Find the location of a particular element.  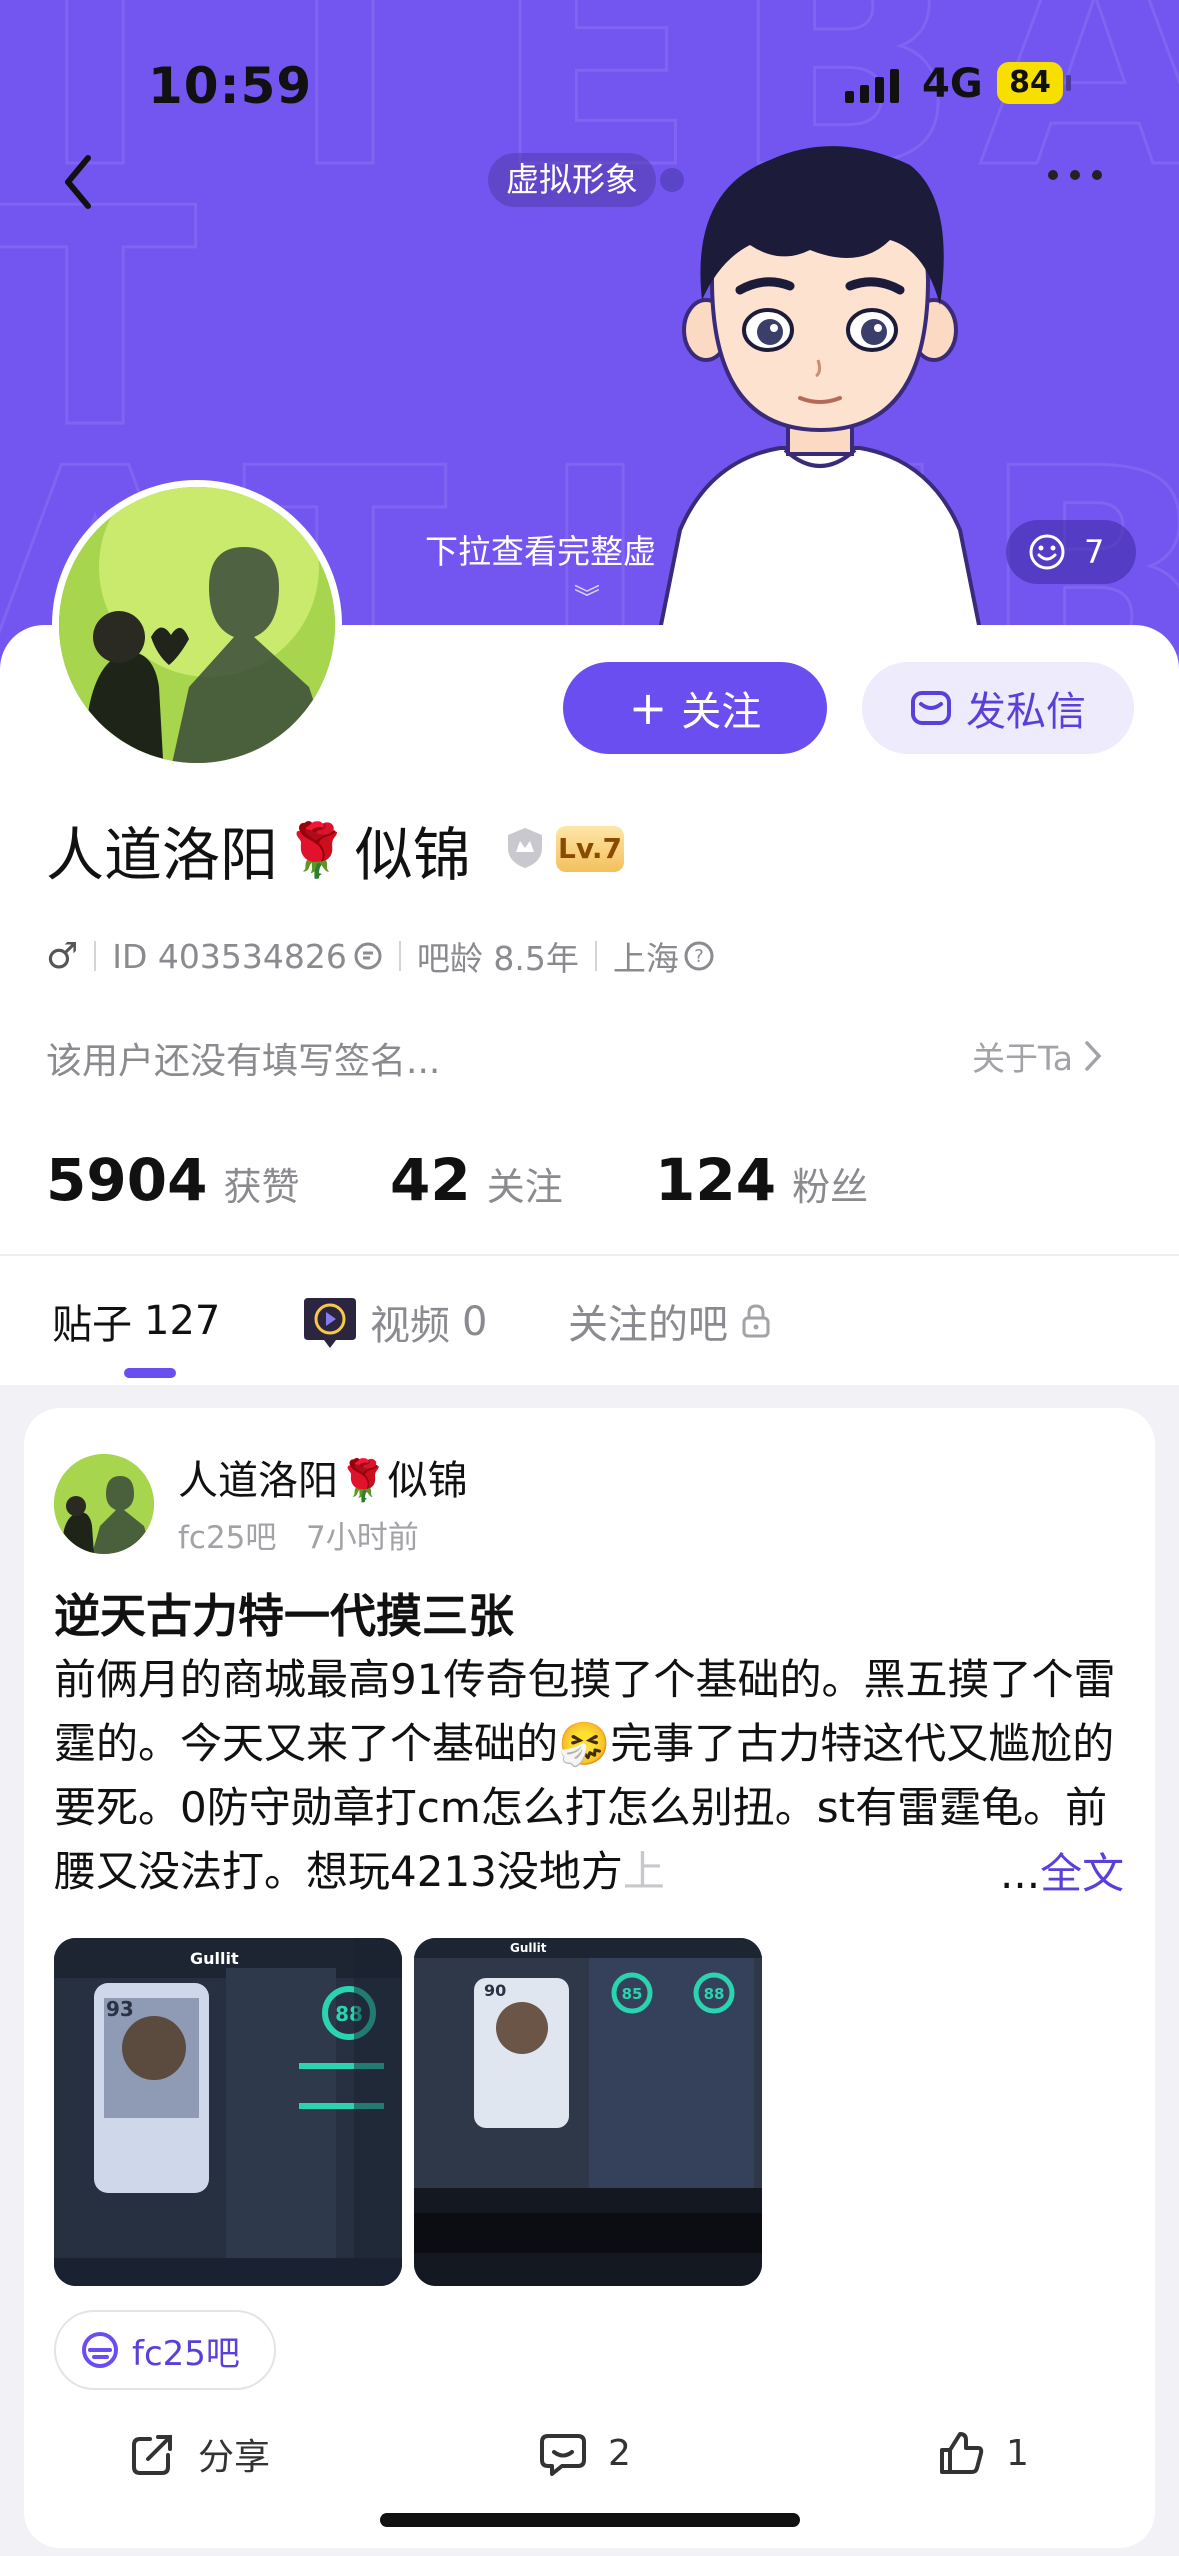

video-icon is located at coordinates (330, 1323).